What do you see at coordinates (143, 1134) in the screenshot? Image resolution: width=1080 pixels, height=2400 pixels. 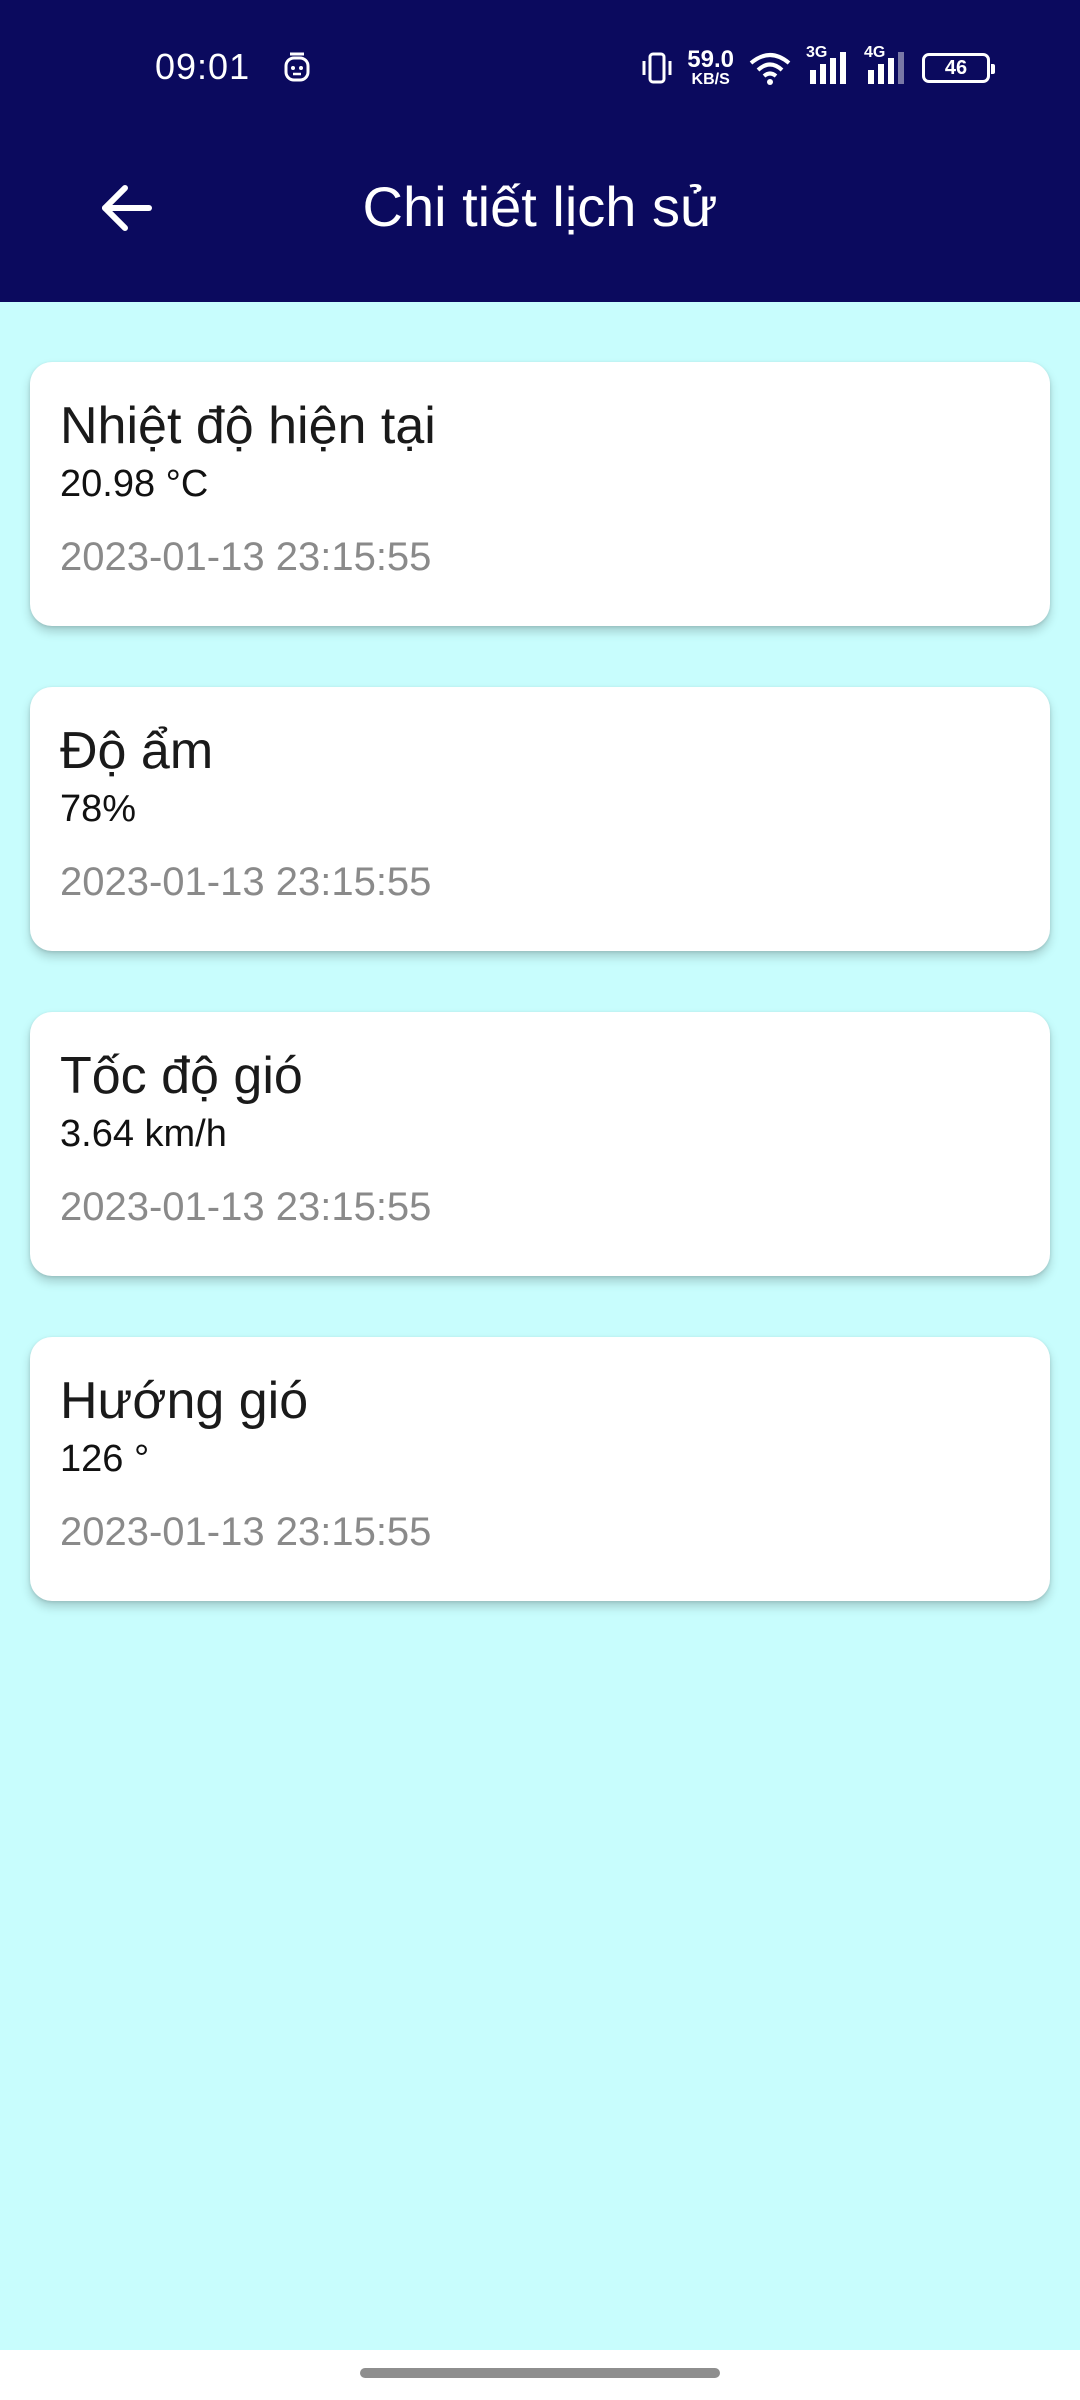 I see `record-value: 3.64 km/h` at bounding box center [143, 1134].